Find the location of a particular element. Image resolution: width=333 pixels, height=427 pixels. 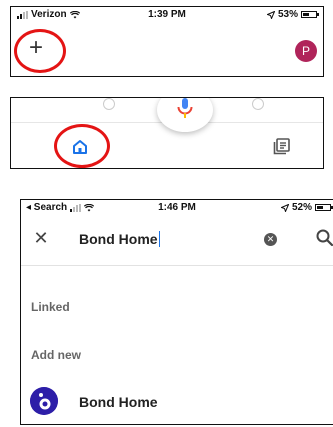

status-right: 52% is located at coordinates (306, 207).